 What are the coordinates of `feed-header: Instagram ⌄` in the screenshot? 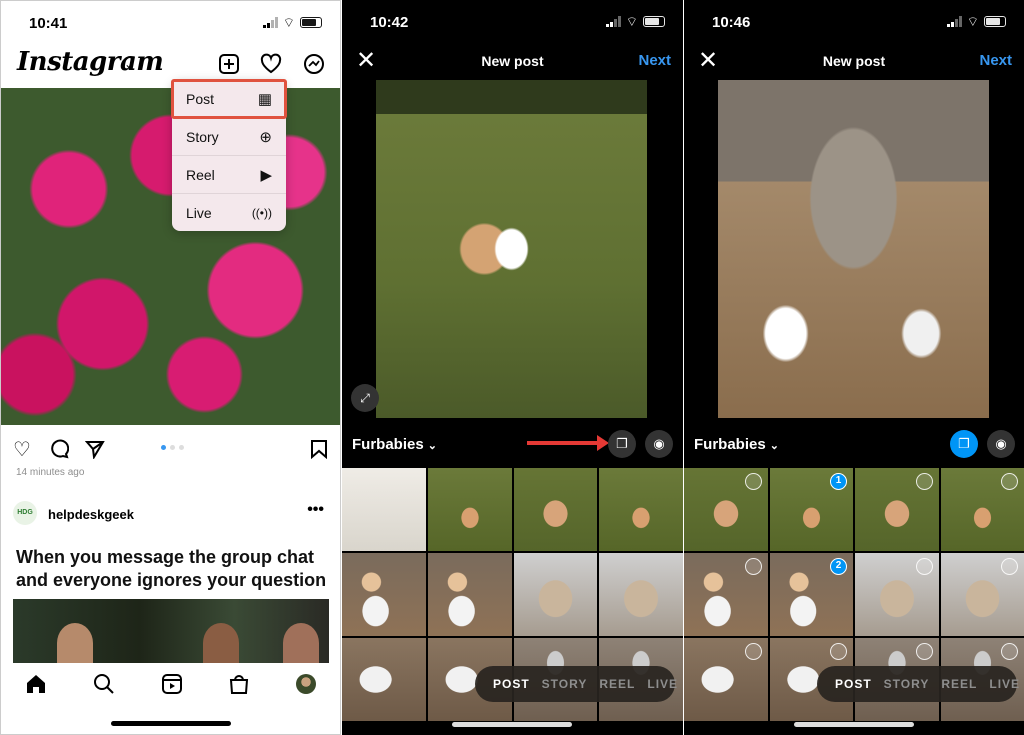 It's located at (170, 65).